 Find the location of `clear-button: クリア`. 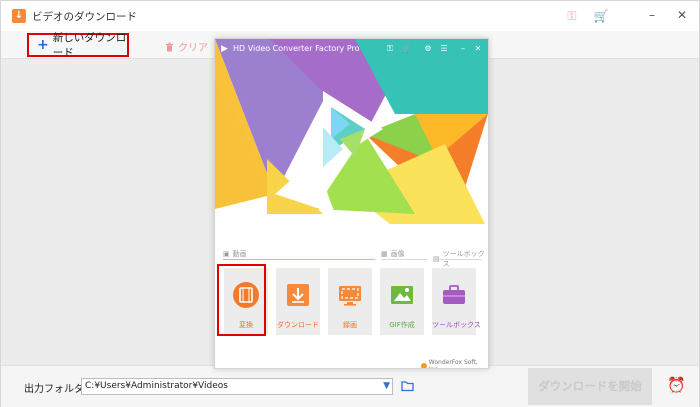

clear-button: クリア is located at coordinates (186, 46).